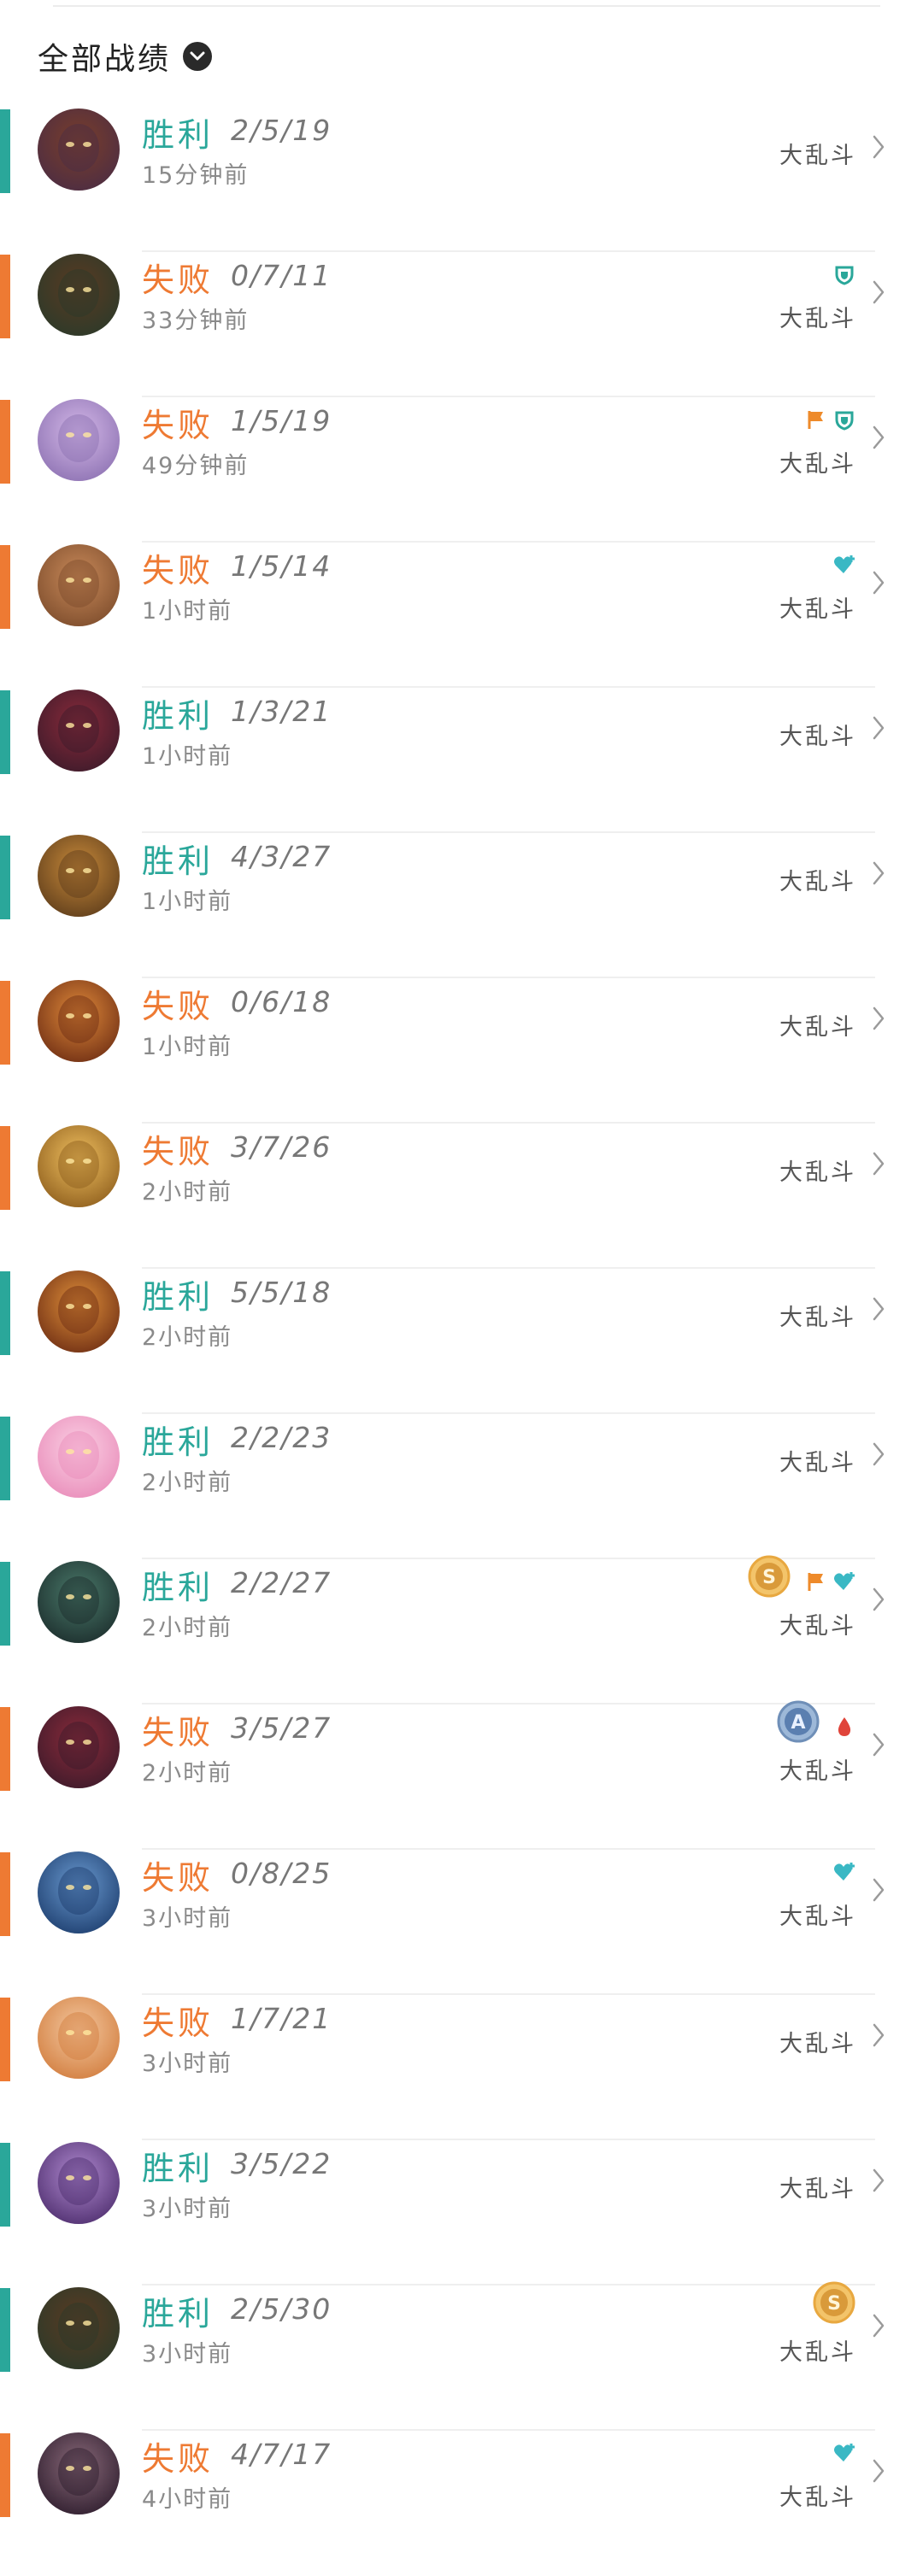  Describe the element at coordinates (281, 1292) in the screenshot. I see `match-kda: 5/5/18` at that location.